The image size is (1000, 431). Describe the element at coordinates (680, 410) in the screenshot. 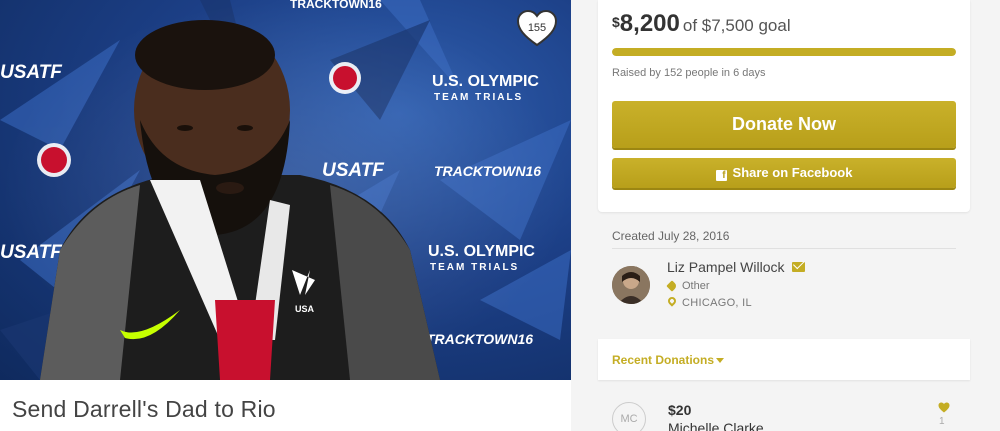

I see `donation-amount: $20` at that location.